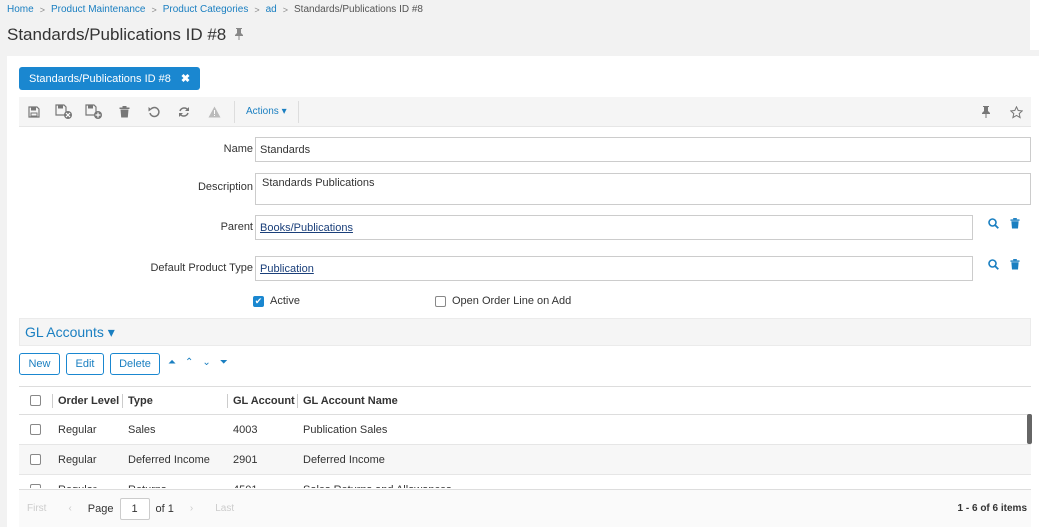 This screenshot has height=527, width=1039. What do you see at coordinates (87, 400) in the screenshot?
I see `column-order-level: Order Level` at bounding box center [87, 400].